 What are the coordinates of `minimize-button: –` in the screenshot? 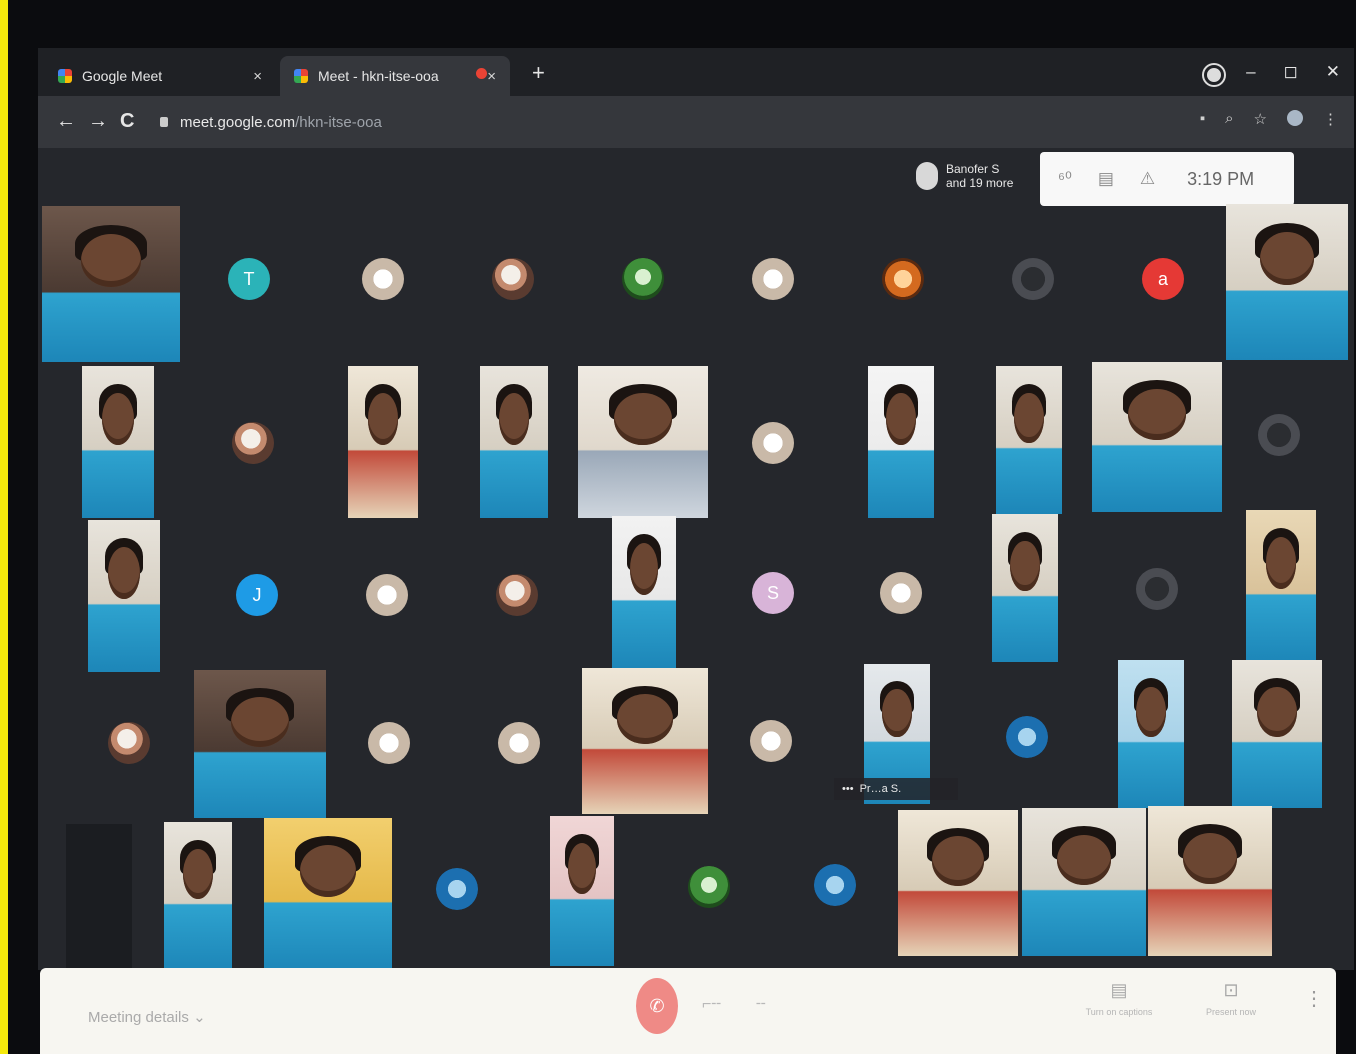 It's located at (1250, 72).